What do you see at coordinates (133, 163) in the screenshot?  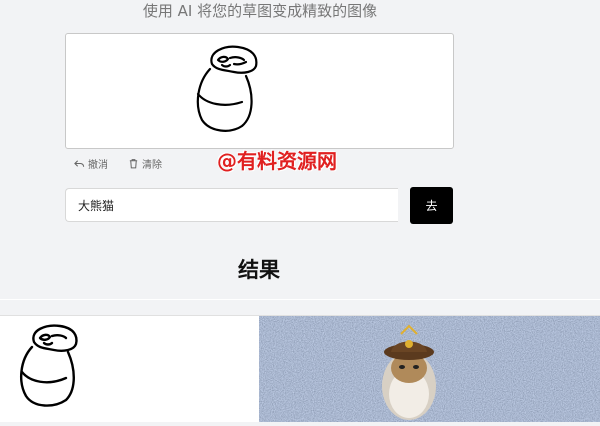 I see `trash-icon` at bounding box center [133, 163].